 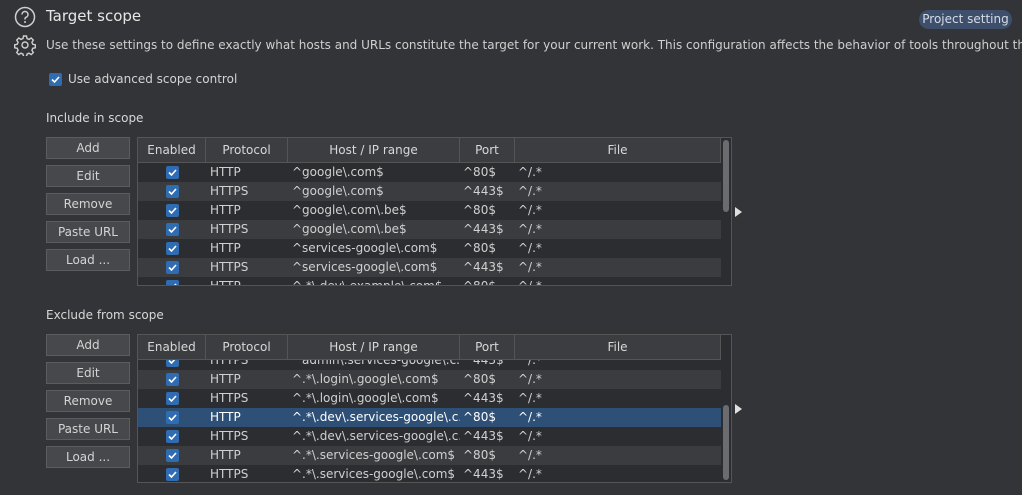 I want to click on table-row: HTTP ^.*\.services-google\.com$ ^80$ ^/.*, so click(x=429, y=455).